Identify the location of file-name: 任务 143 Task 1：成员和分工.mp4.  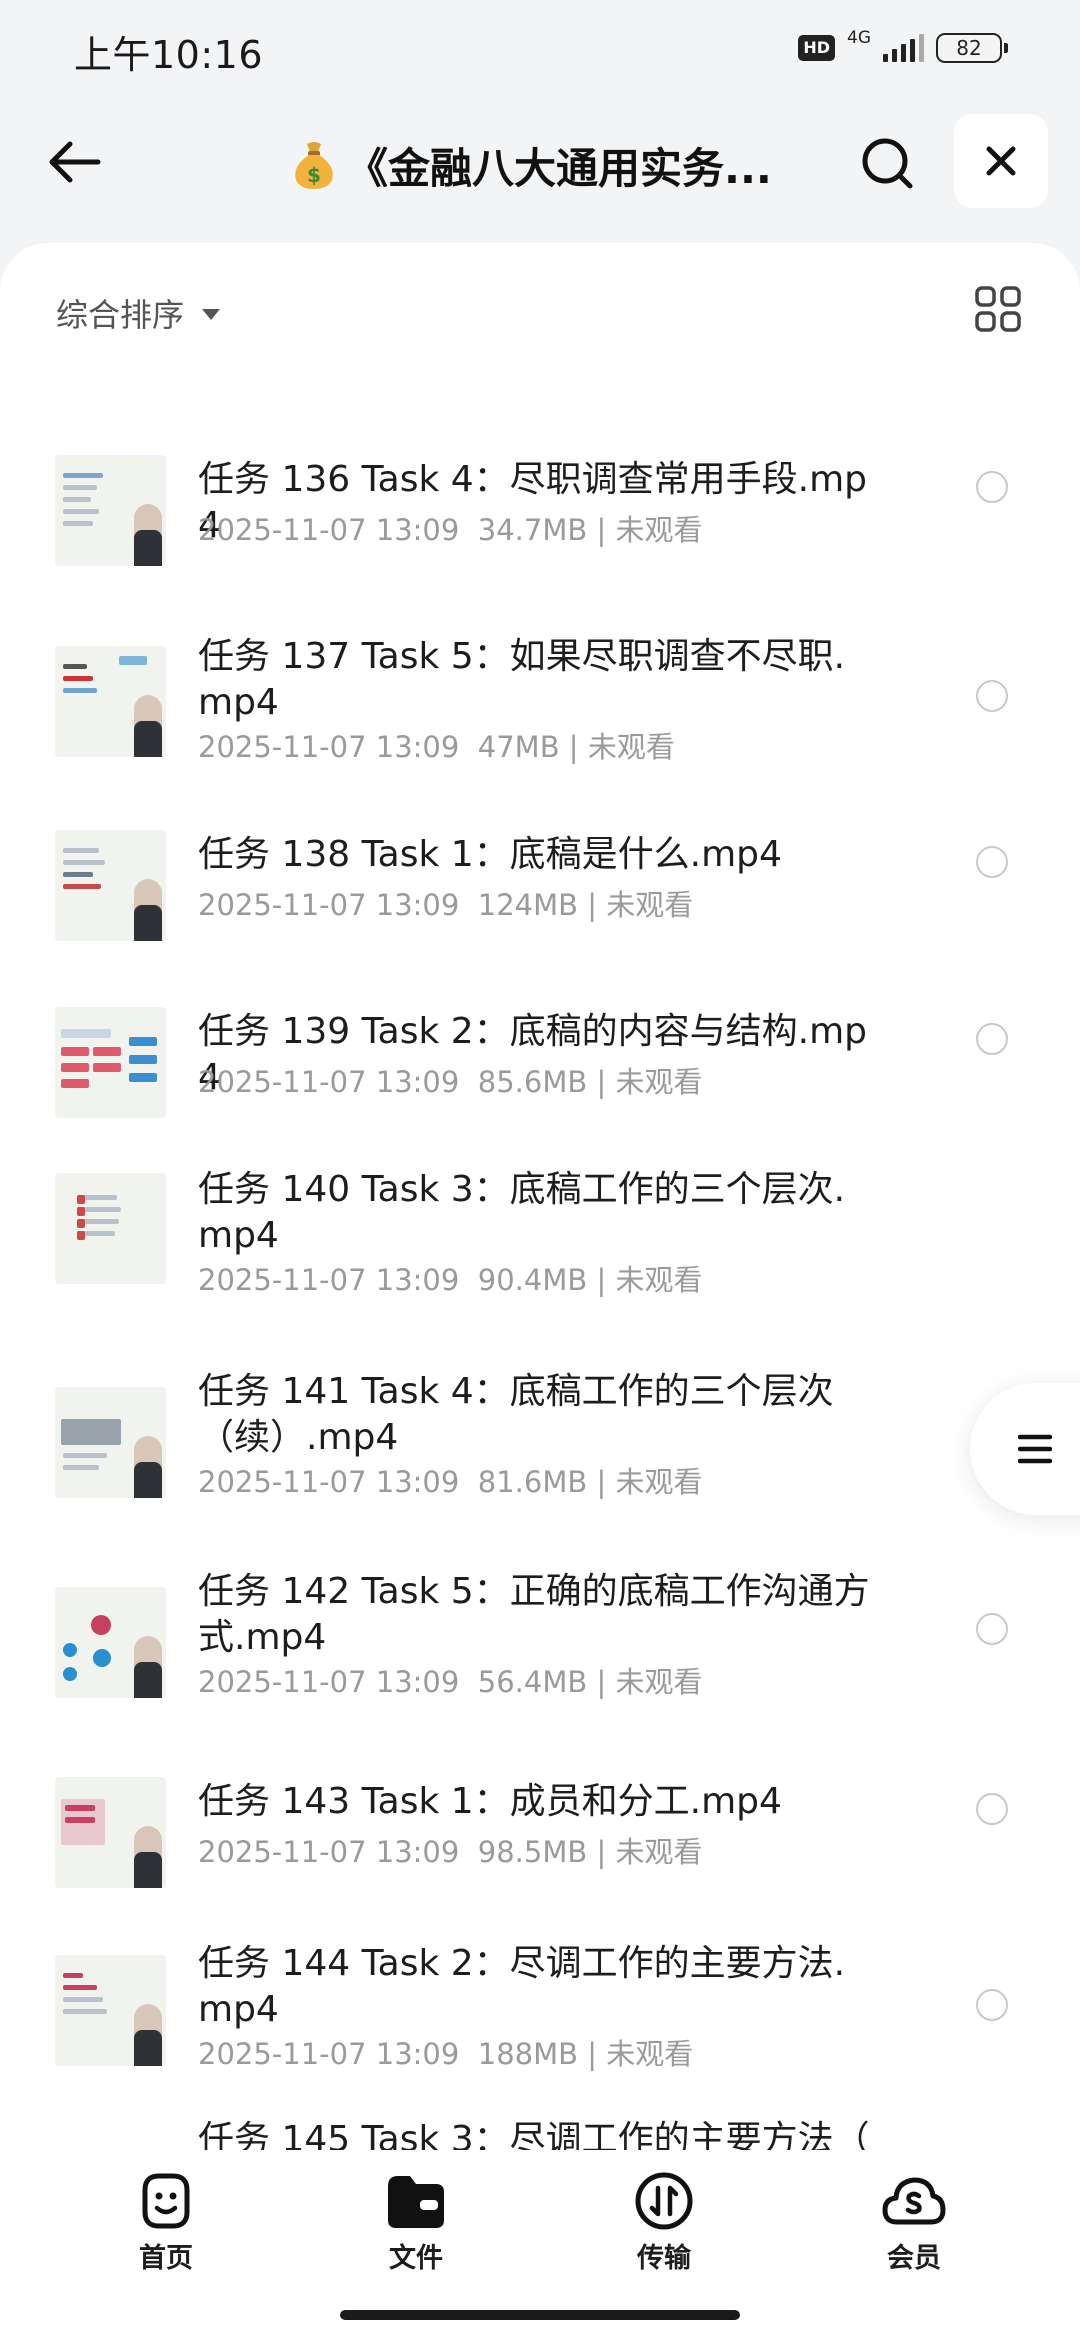
(490, 1801).